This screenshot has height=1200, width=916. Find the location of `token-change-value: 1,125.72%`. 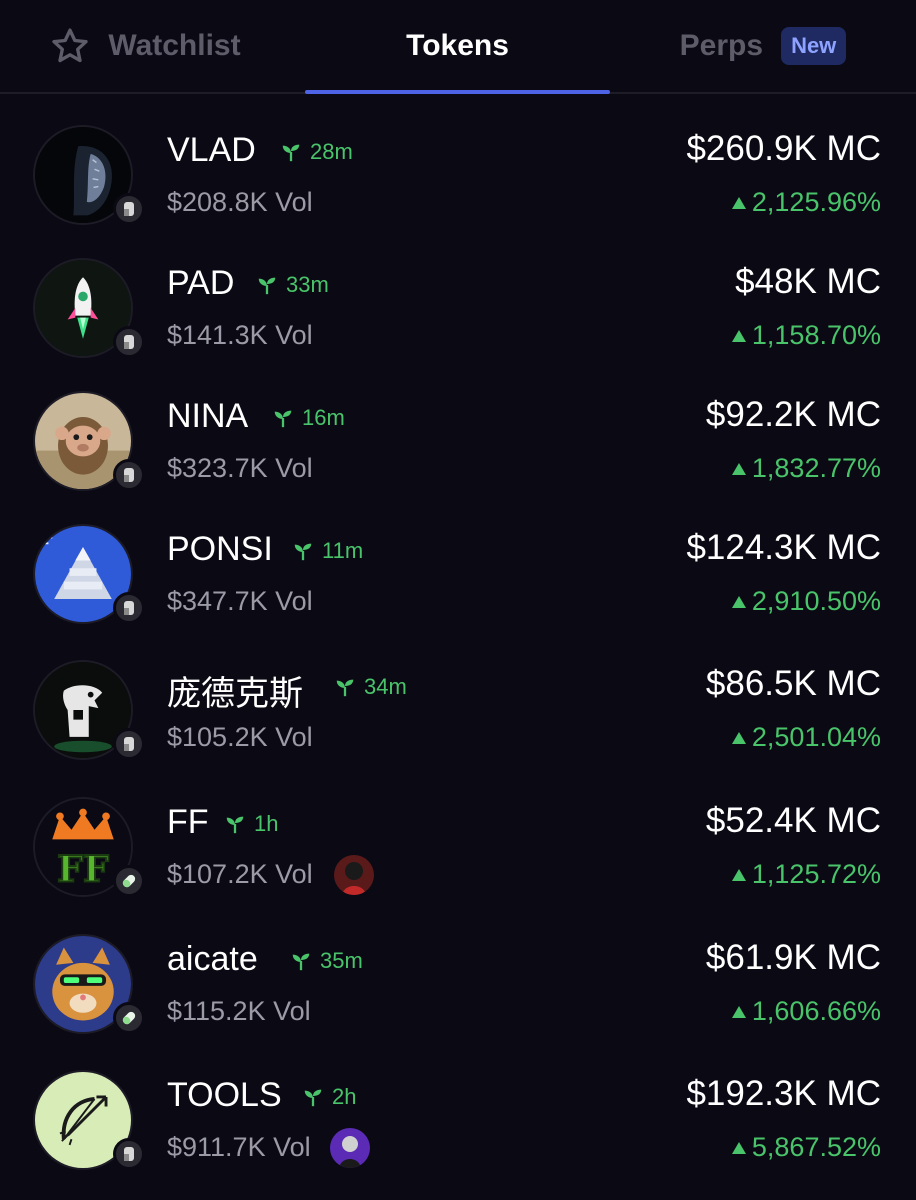

token-change-value: 1,125.72% is located at coordinates (816, 874).